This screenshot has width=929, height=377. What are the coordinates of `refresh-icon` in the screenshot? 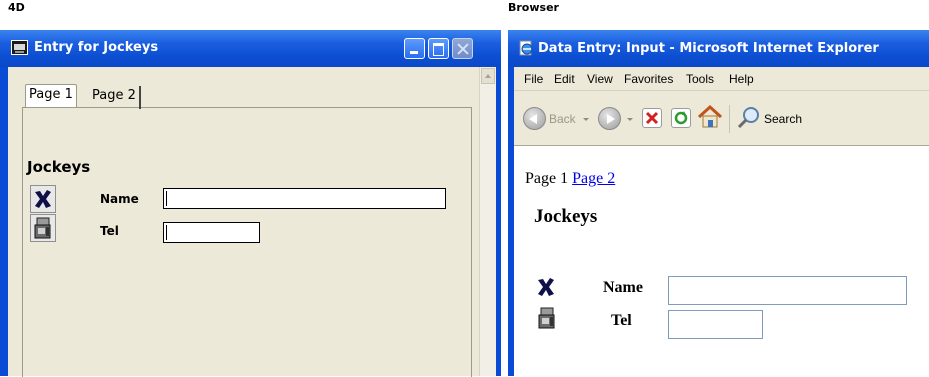 It's located at (681, 118).